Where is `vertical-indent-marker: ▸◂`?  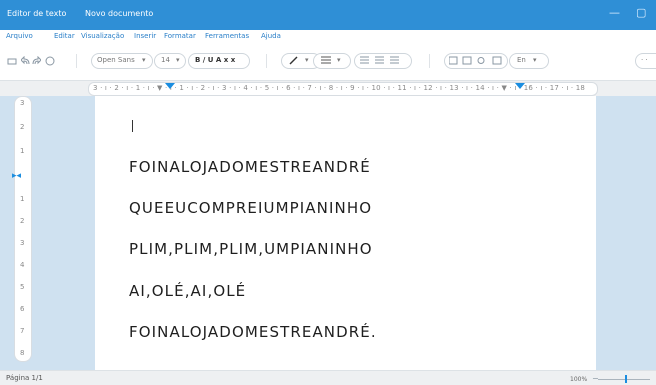 vertical-indent-marker: ▸◂ is located at coordinates (16, 176).